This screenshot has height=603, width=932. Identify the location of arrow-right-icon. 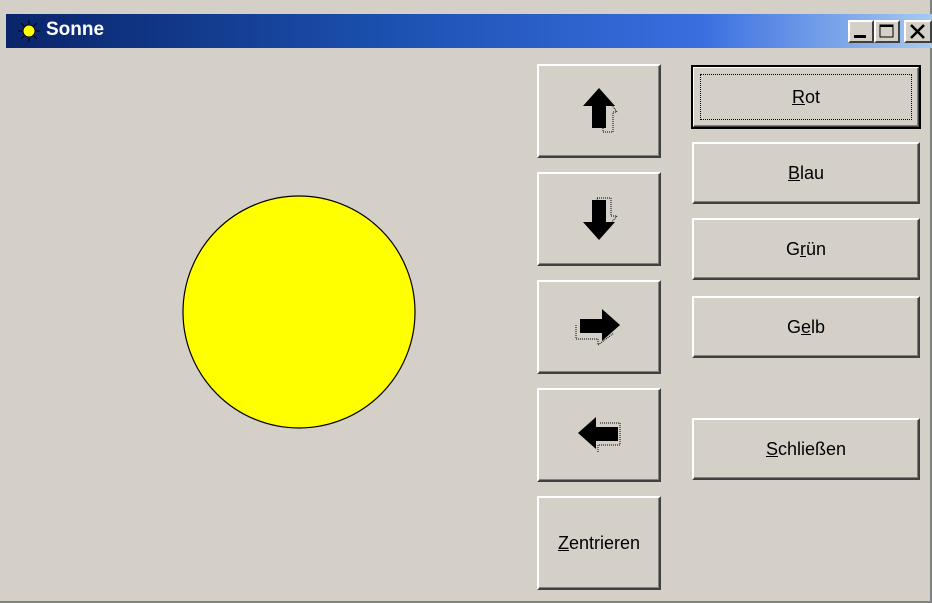
(597, 327).